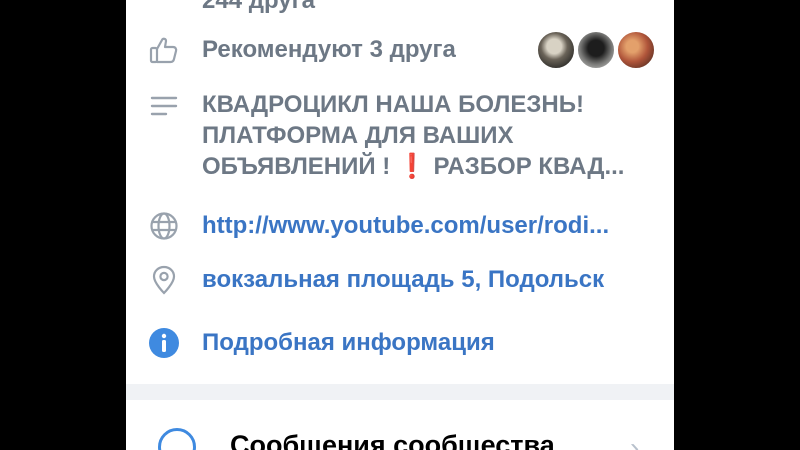  What do you see at coordinates (164, 343) in the screenshot?
I see `info-icon` at bounding box center [164, 343].